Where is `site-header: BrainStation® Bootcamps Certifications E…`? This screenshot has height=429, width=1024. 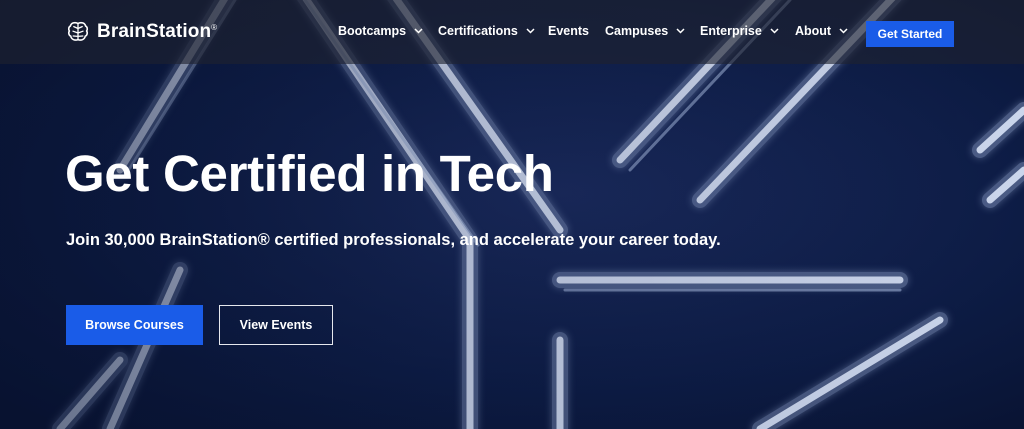
site-header: BrainStation® Bootcamps Certifications E… is located at coordinates (512, 32).